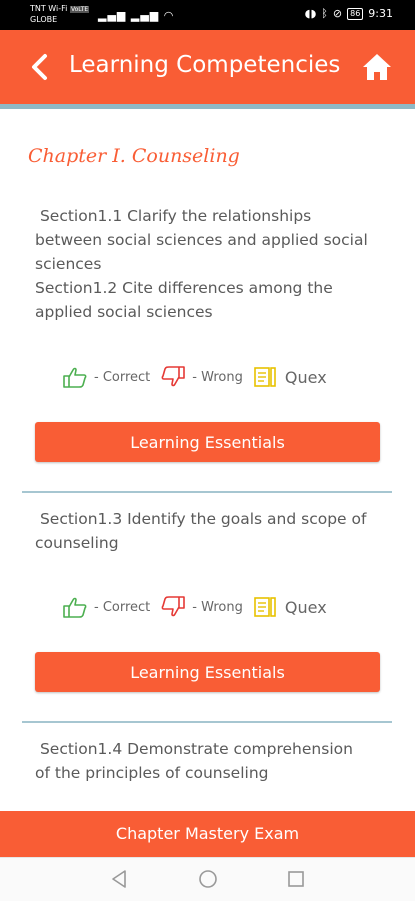 The width and height of the screenshot is (415, 901). What do you see at coordinates (44, 19) in the screenshot?
I see `carrier-name-2: GLOBE` at bounding box center [44, 19].